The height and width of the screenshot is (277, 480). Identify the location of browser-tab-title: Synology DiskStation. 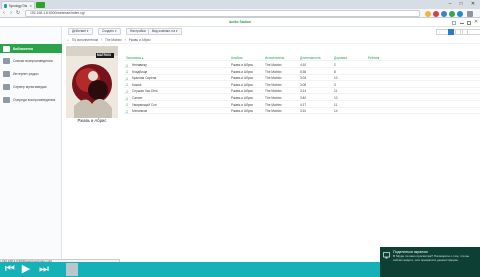
(18, 5).